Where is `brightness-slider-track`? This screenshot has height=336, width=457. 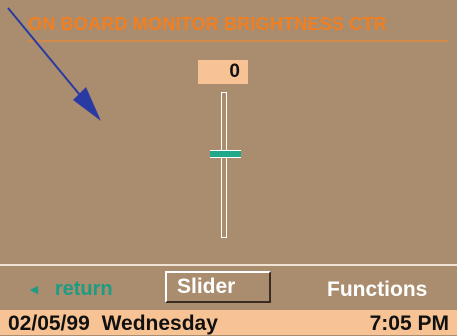 brightness-slider-track is located at coordinates (224, 165).